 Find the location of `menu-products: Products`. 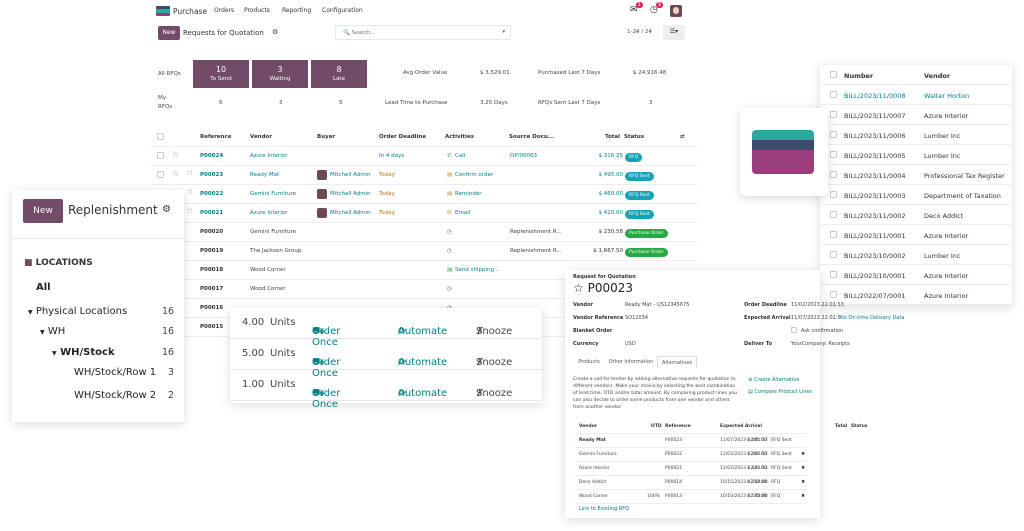

menu-products: Products is located at coordinates (257, 10).